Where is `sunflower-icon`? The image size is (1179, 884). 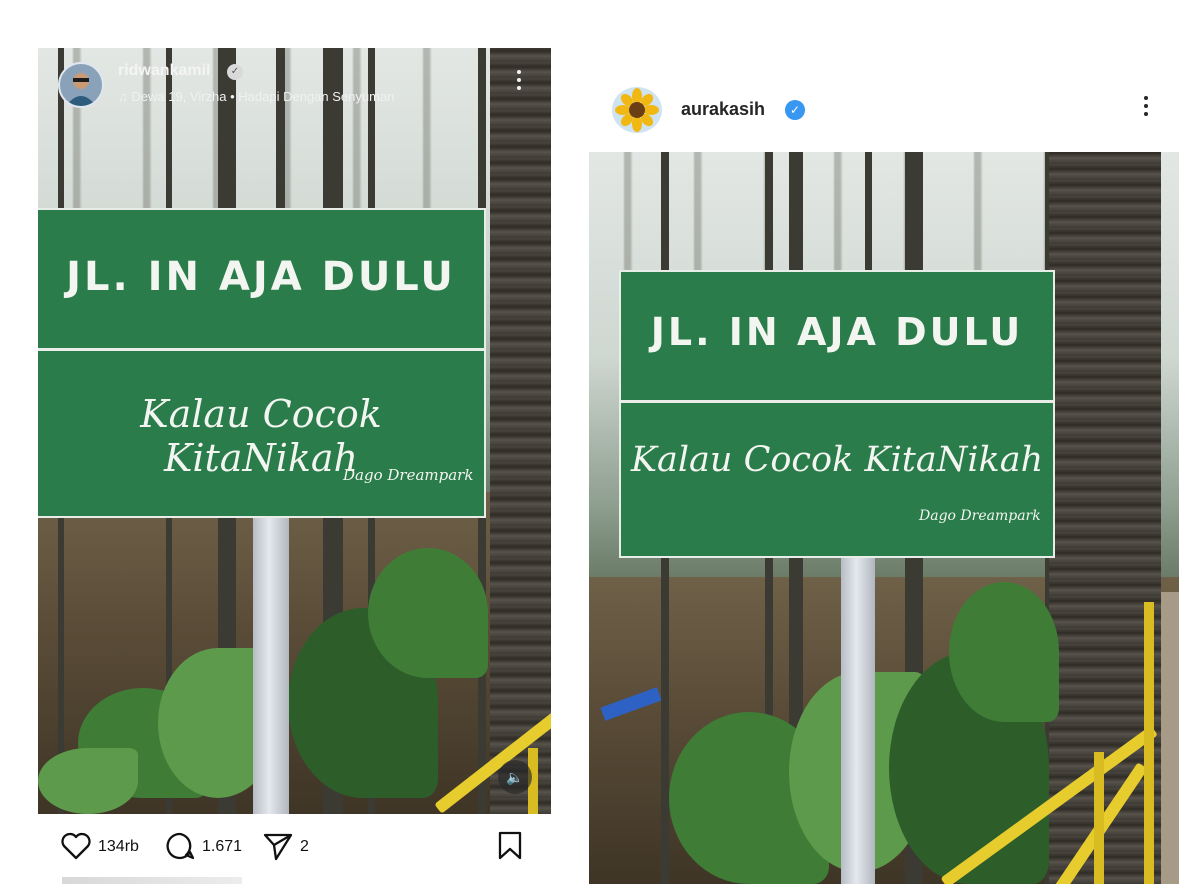
sunflower-icon is located at coordinates (637, 110).